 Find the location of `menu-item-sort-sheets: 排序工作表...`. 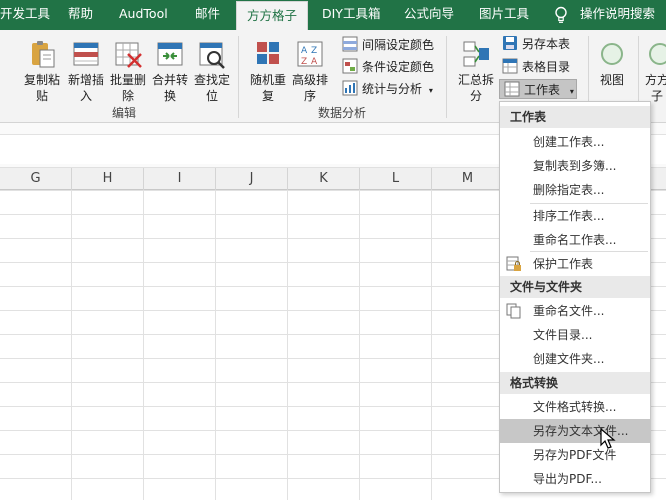

menu-item-sort-sheets: 排序工作表... is located at coordinates (575, 216).